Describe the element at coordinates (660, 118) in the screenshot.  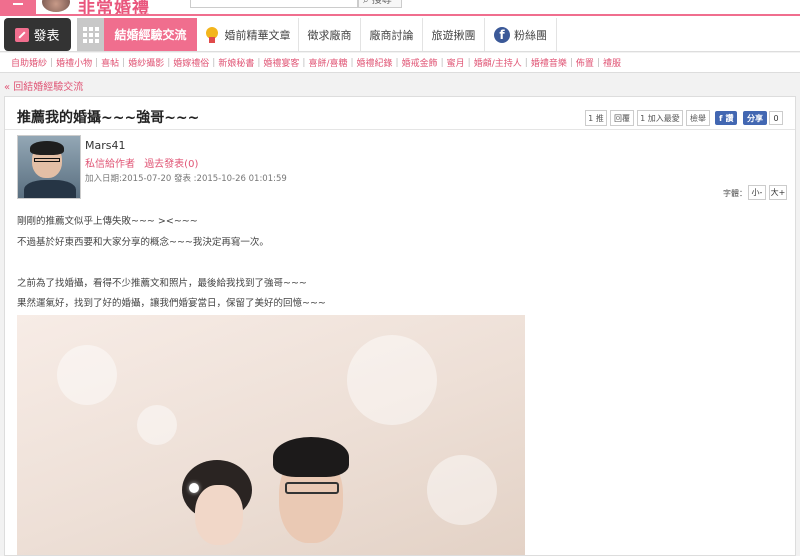
I see `add-favorite-button: 1 加入最愛` at that location.